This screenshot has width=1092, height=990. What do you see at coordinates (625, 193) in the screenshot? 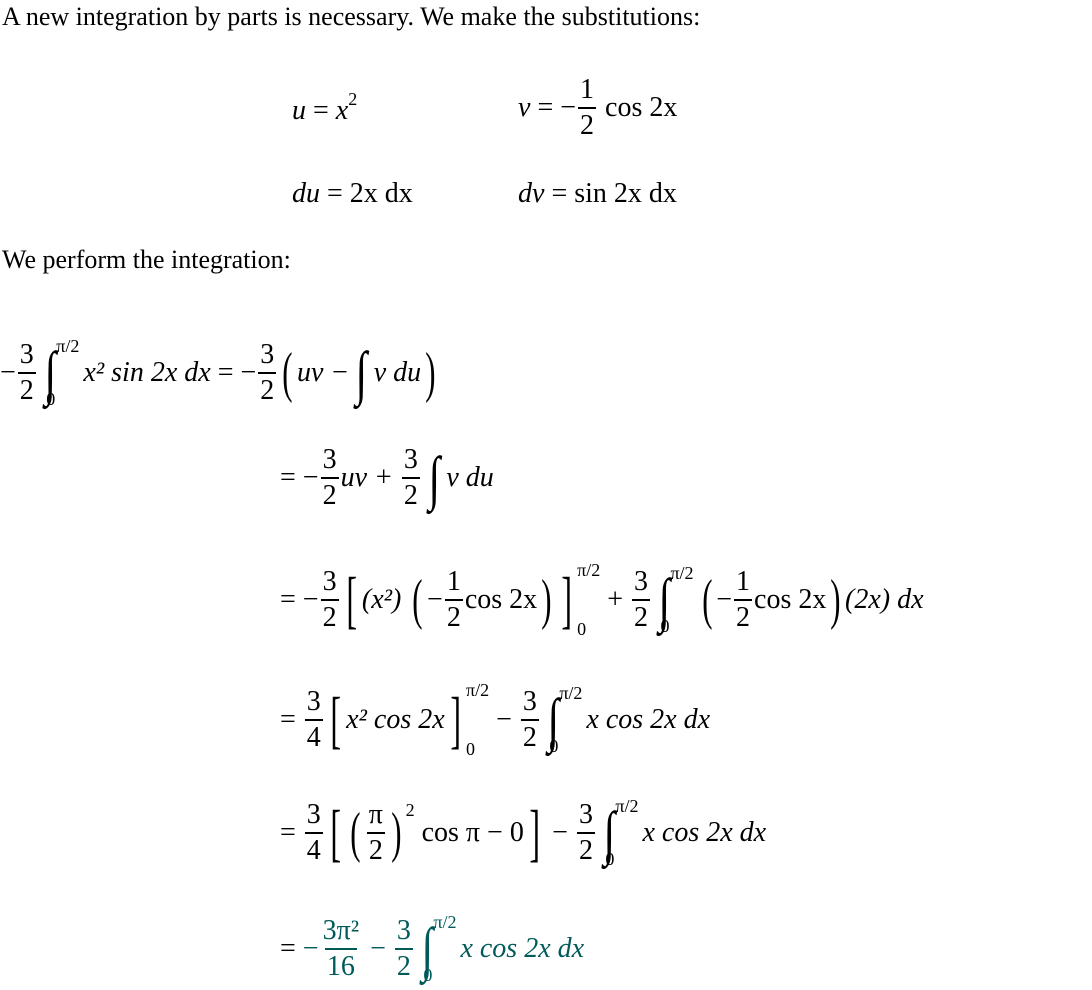
I see `dv-expression: sin 2x dx` at bounding box center [625, 193].